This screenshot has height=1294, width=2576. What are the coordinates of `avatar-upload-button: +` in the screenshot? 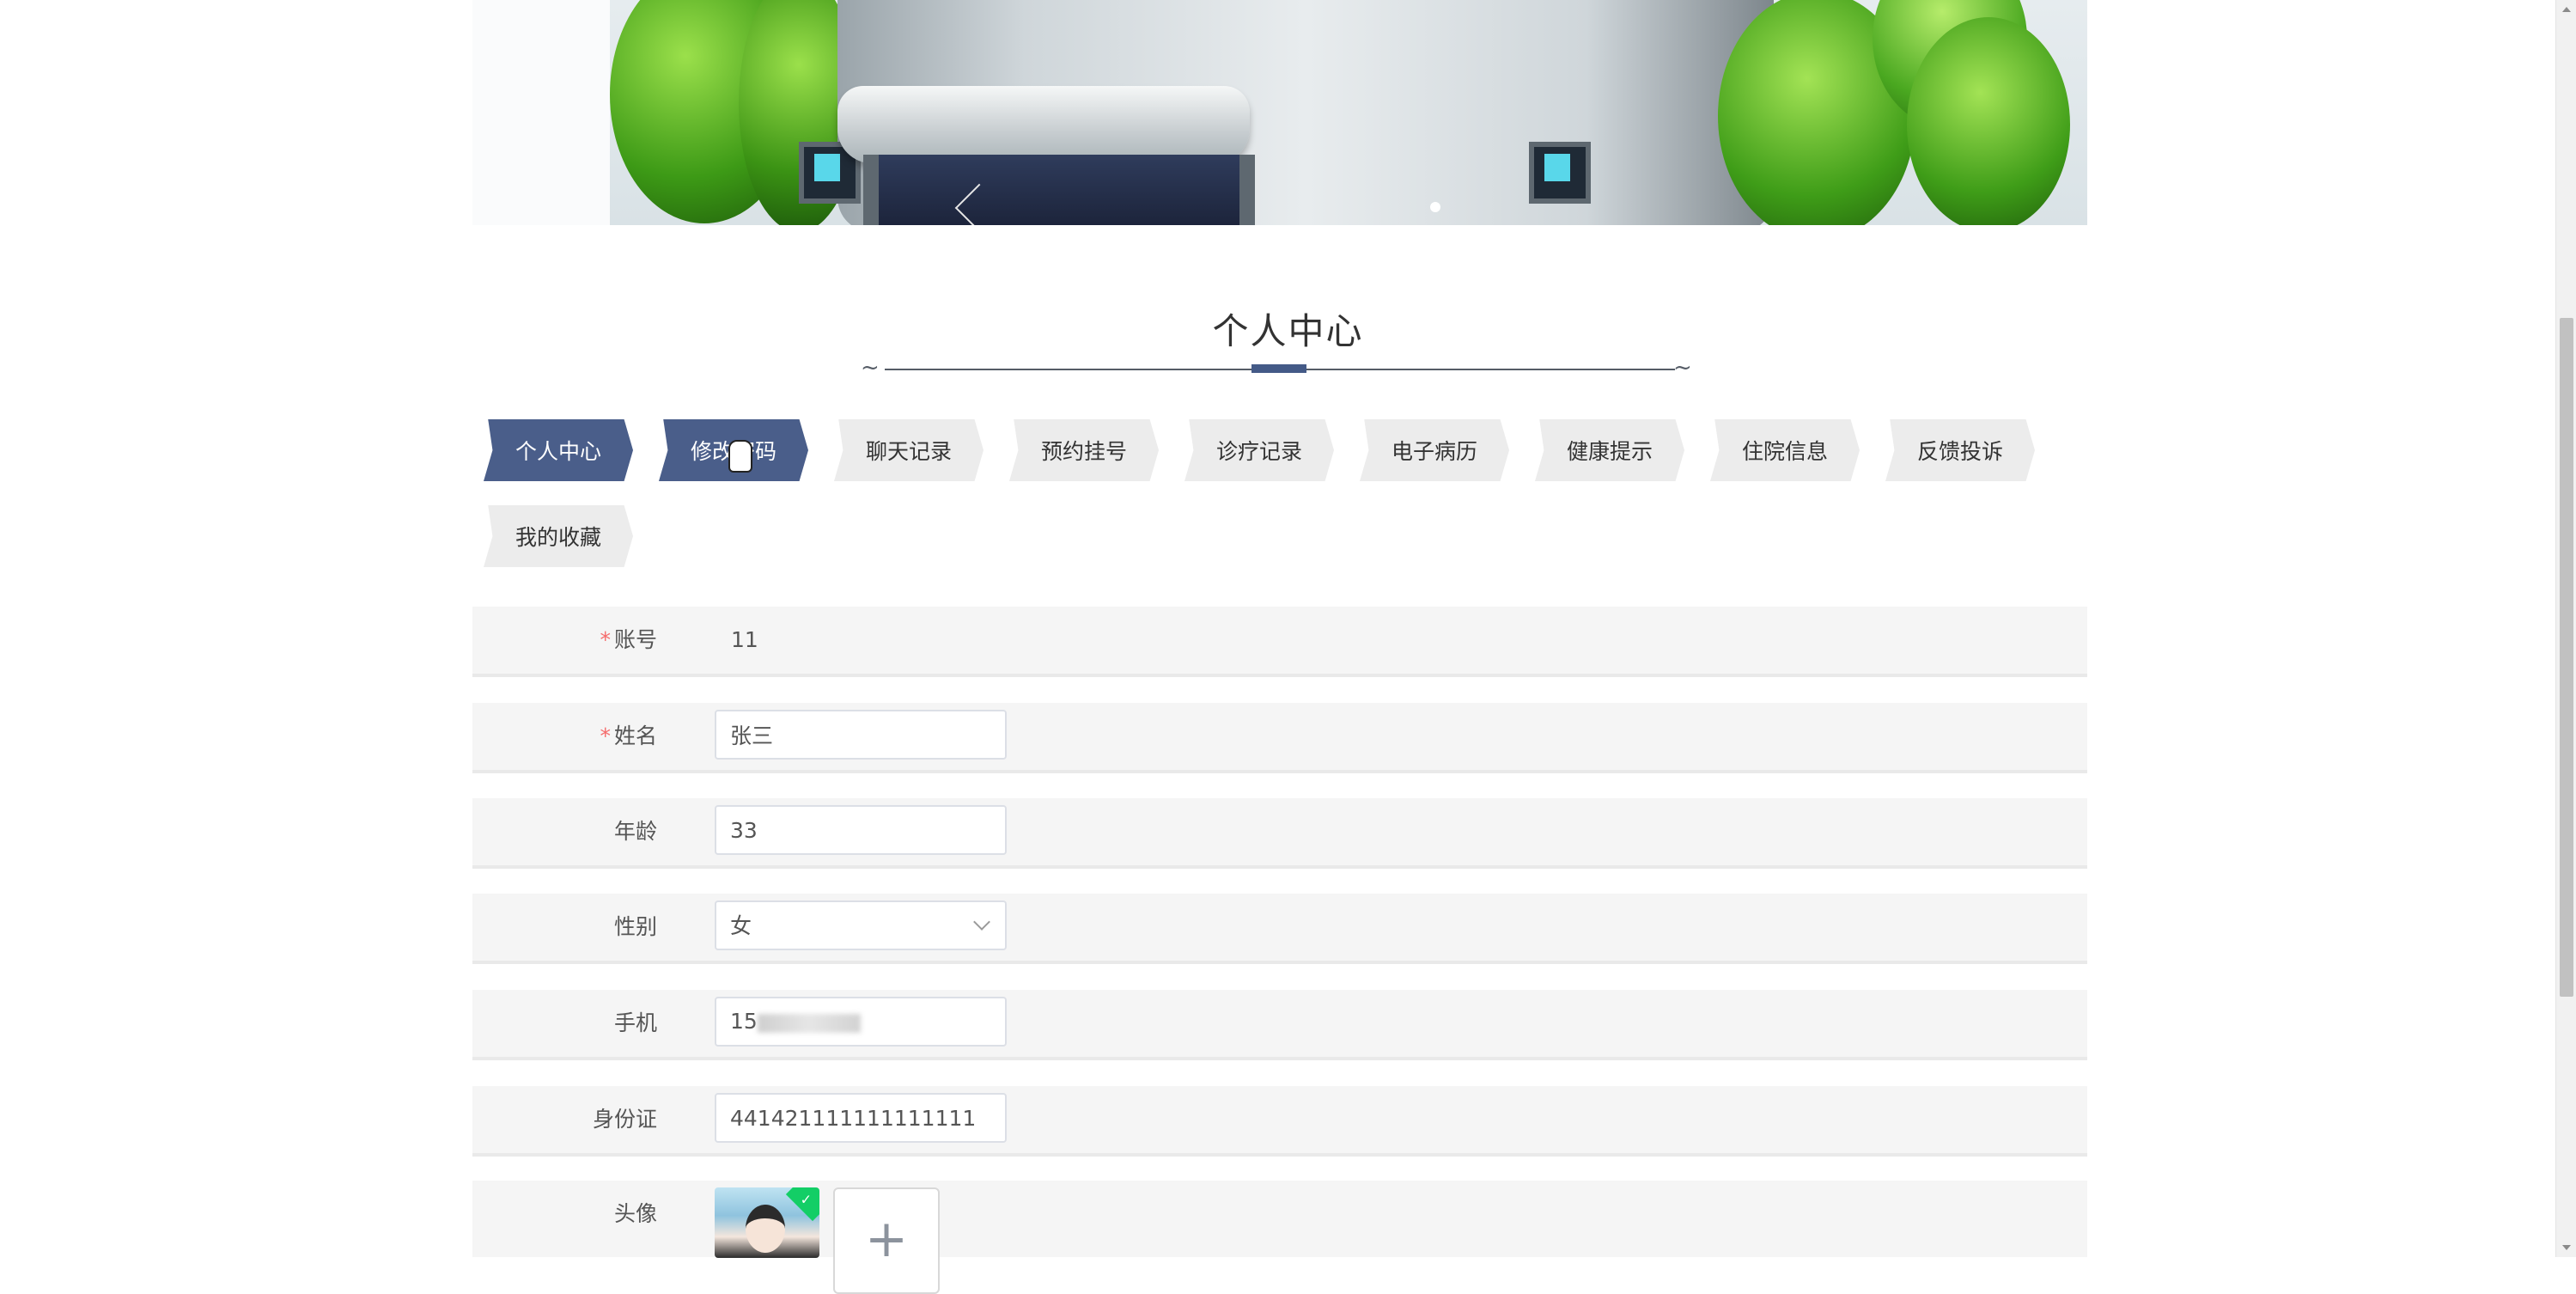 It's located at (886, 1241).